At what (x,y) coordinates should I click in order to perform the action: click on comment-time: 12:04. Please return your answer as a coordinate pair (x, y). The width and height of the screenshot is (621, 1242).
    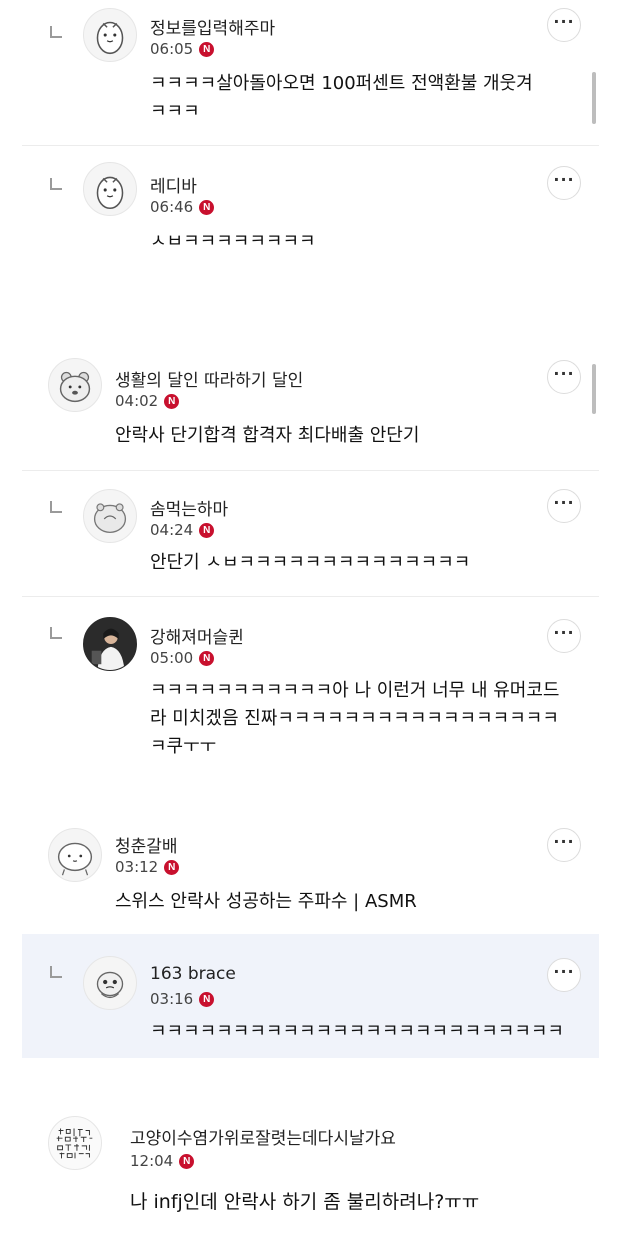
    Looking at the image, I should click on (152, 1161).